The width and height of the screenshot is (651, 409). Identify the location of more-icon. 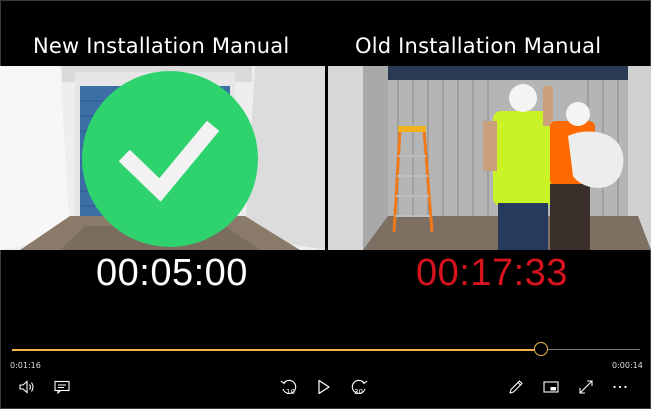
(620, 387).